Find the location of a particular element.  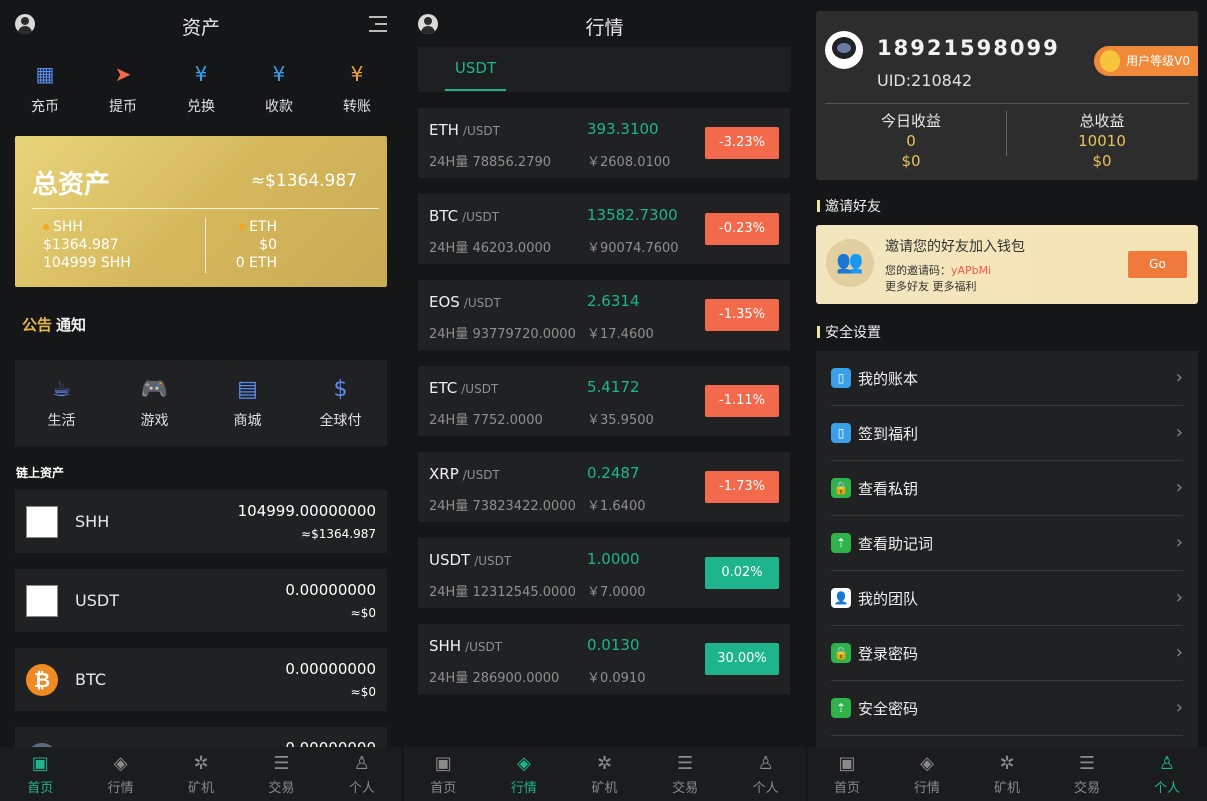

market-tabs: USDT is located at coordinates (604, 69).